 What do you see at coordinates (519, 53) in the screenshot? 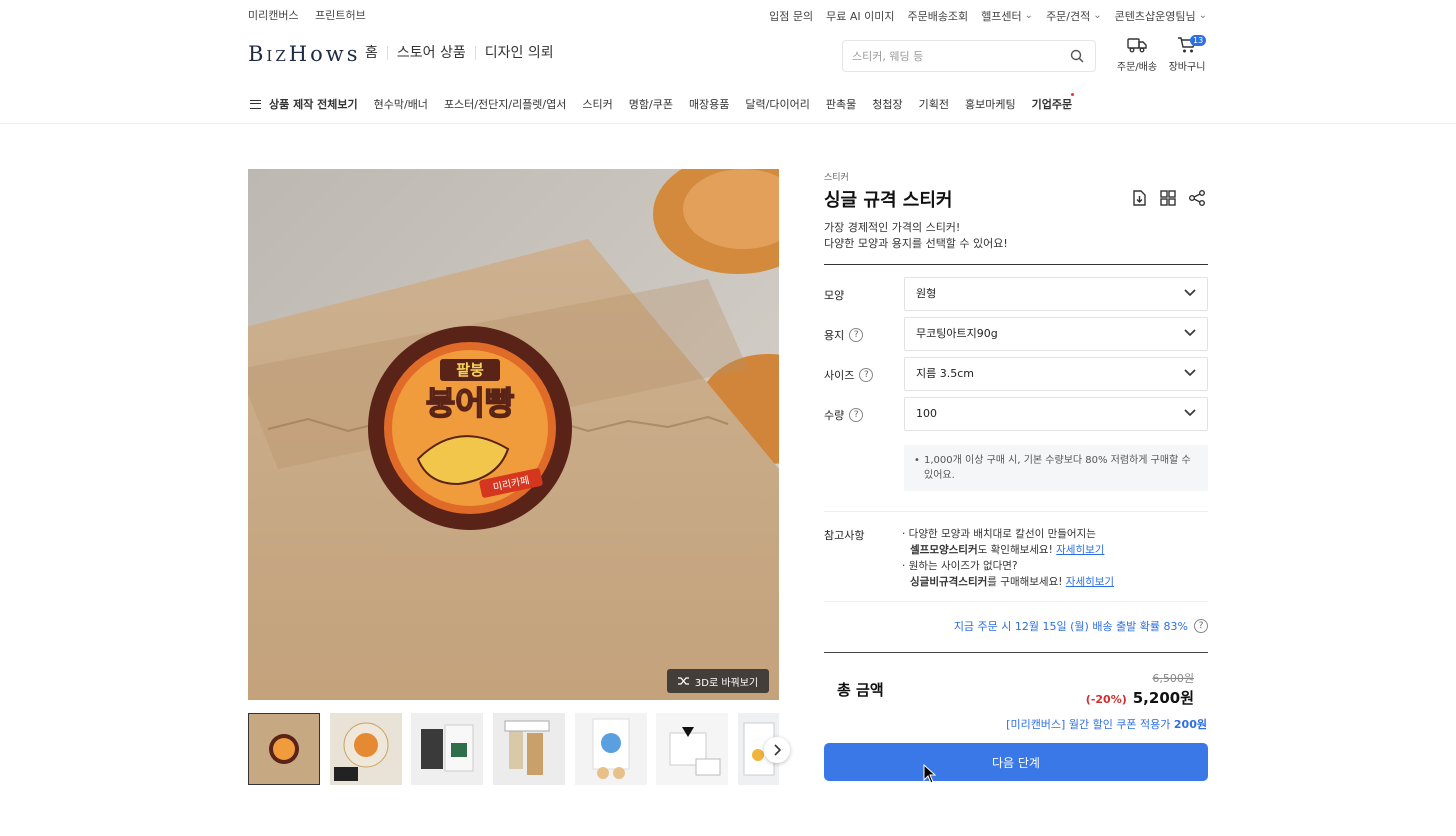
I see `nav-design-request: 디자인 의뢰` at bounding box center [519, 53].